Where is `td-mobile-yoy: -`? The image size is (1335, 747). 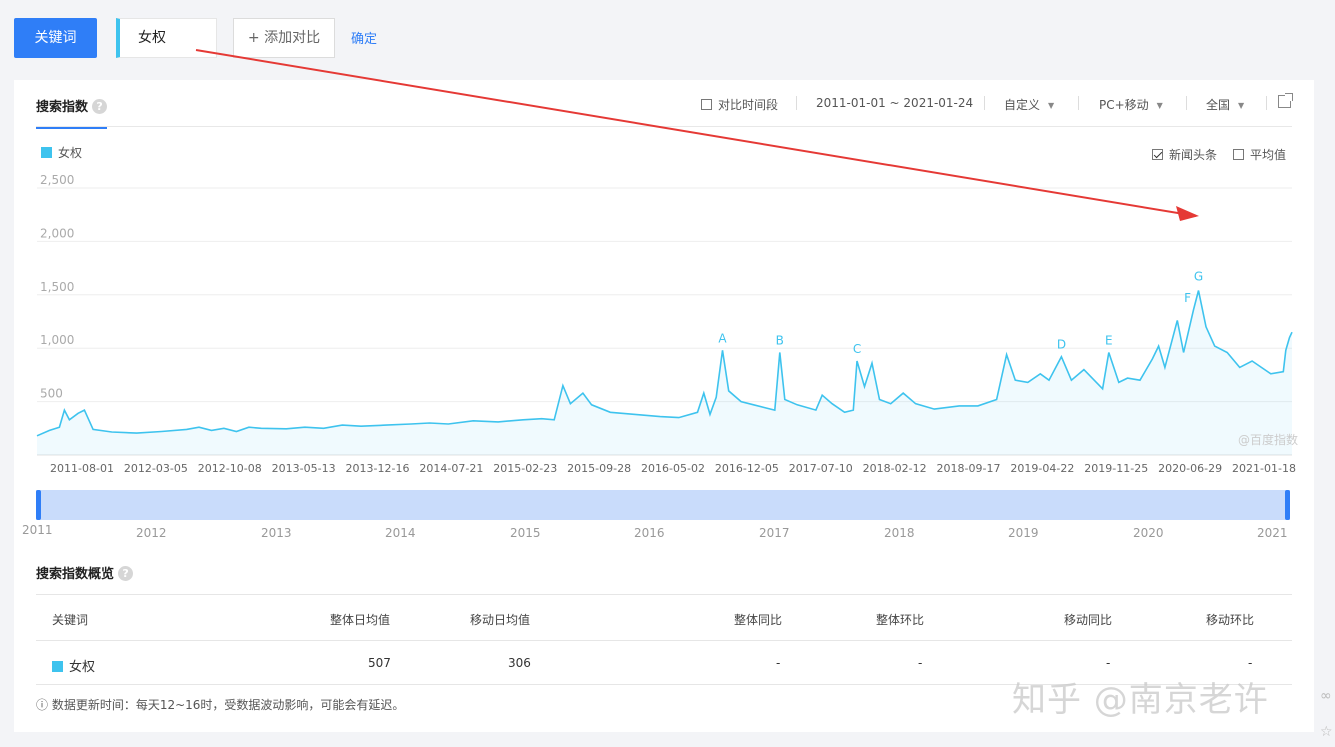
td-mobile-yoy: - is located at coordinates (1108, 663).